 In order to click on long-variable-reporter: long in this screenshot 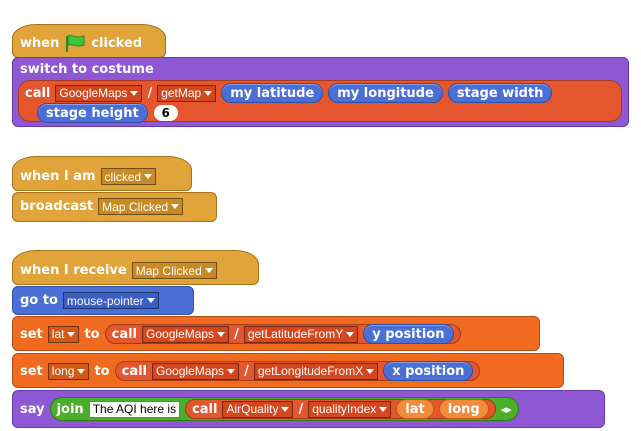, I will do `click(463, 409)`.